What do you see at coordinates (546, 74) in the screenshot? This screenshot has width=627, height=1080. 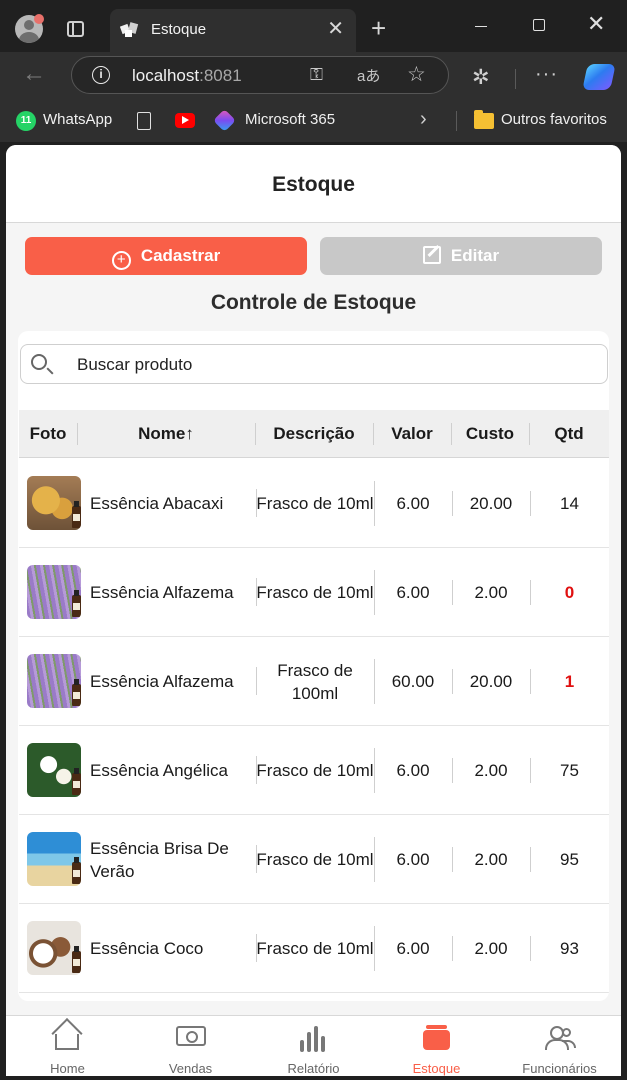 I see `more-menu-icon: ···` at bounding box center [546, 74].